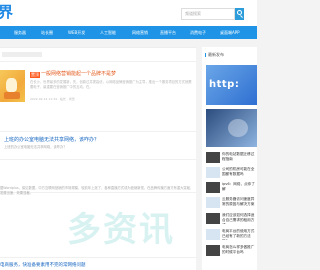 Image resolution: width=320 pixels, height=270 pixels. I want to click on item-title: 电商平台的使用方式已经有了新的方法吗？, so click(239, 234).